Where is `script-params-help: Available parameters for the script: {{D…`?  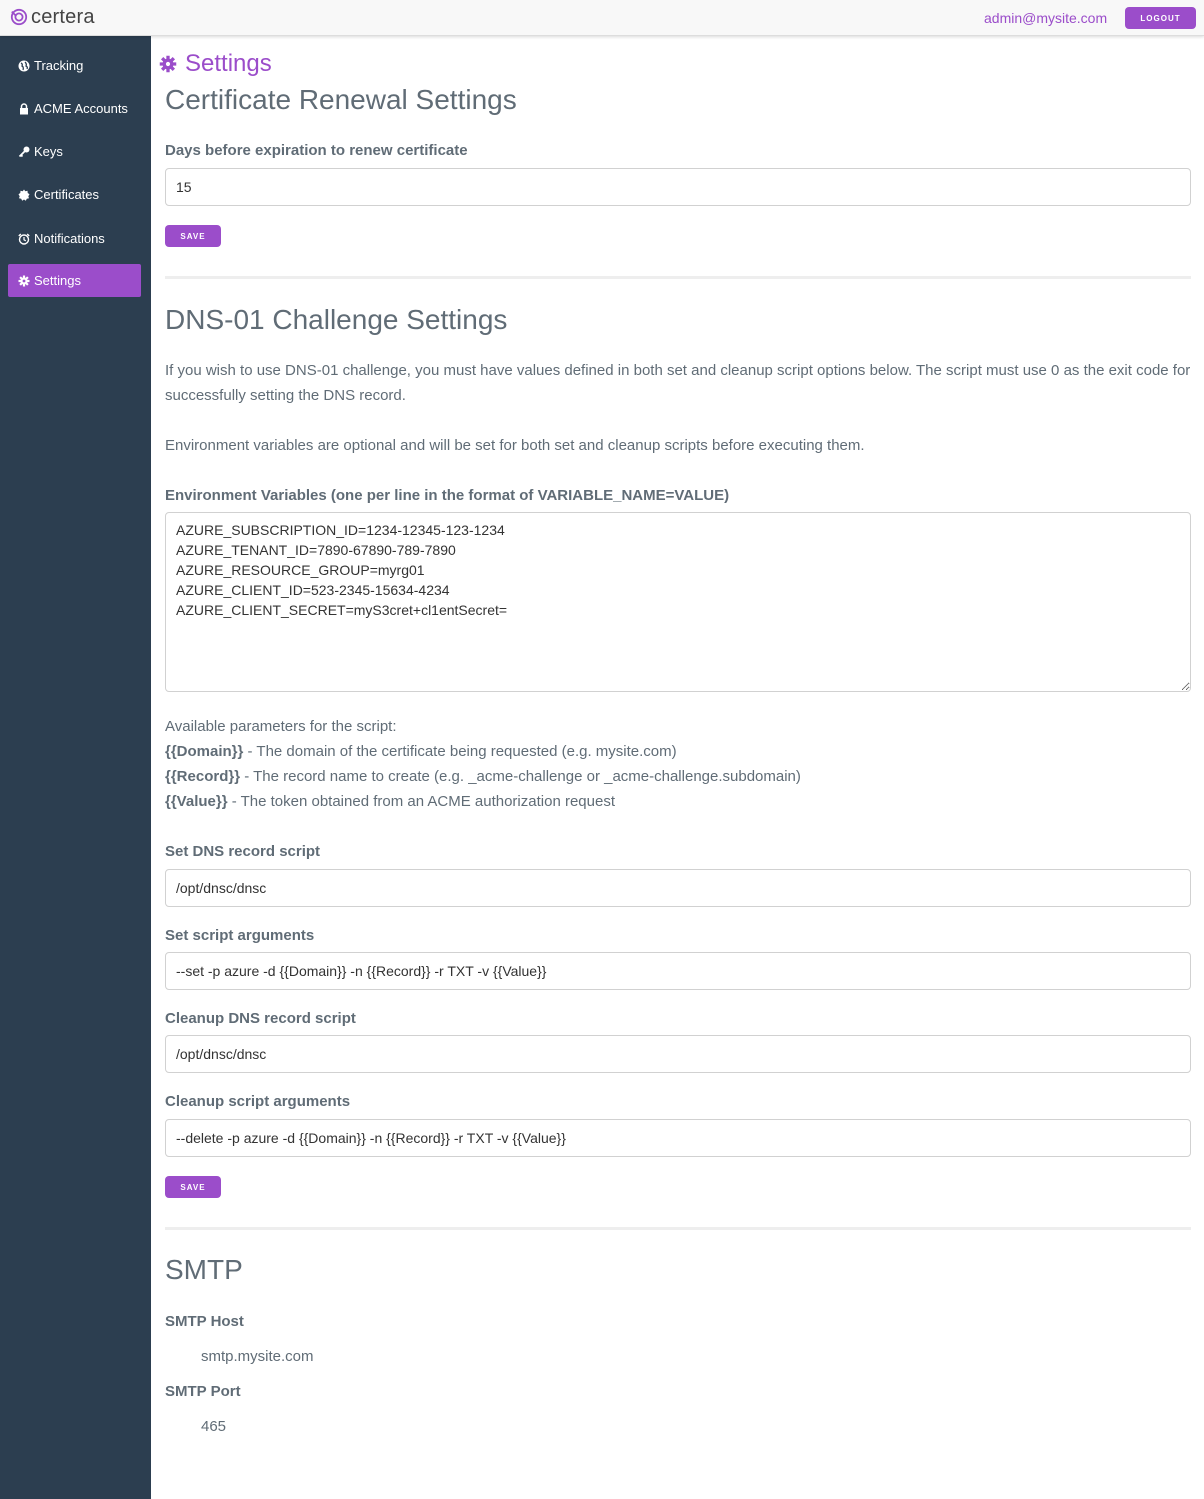 script-params-help: Available parameters for the script: {{D… is located at coordinates (483, 764).